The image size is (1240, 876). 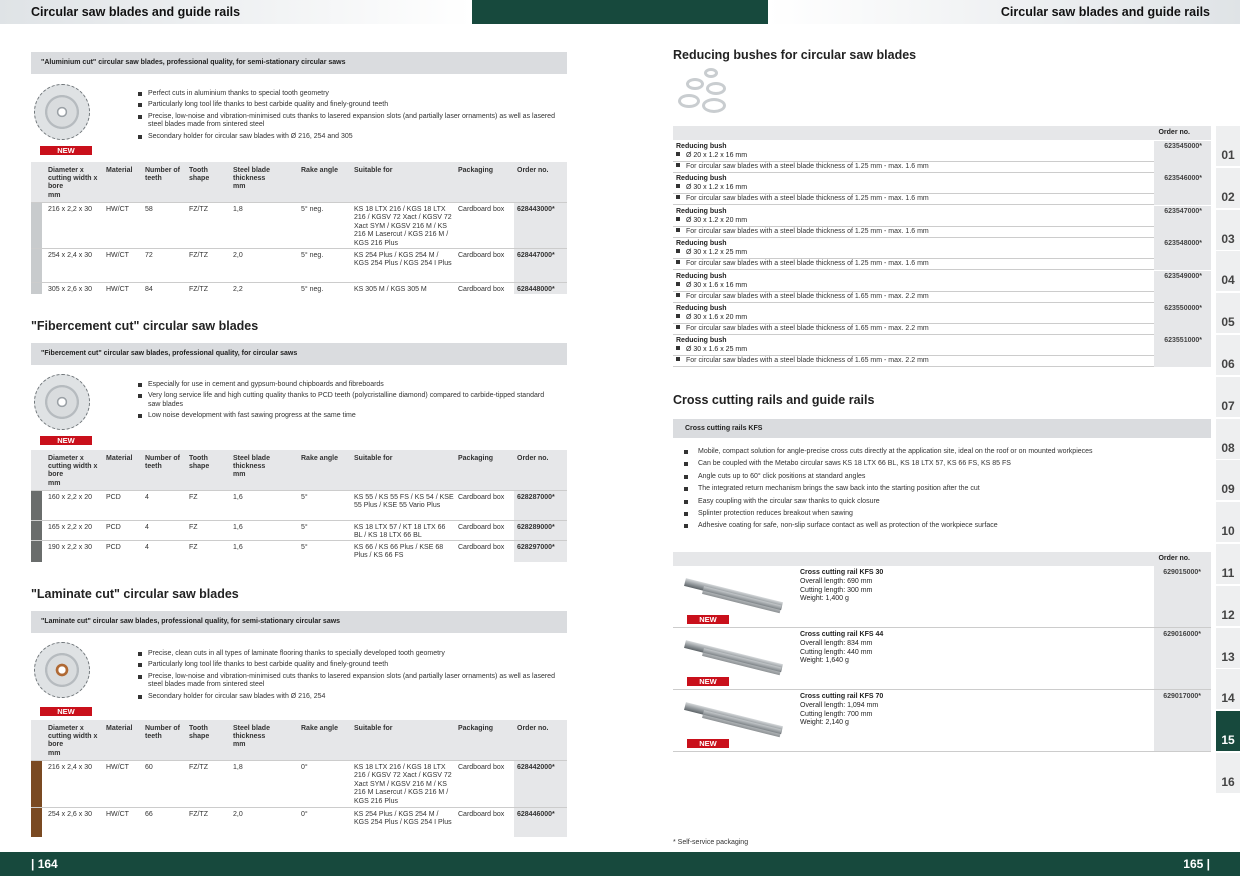 What do you see at coordinates (304, 547) in the screenshot?
I see `cell-rake-angle: 5°` at bounding box center [304, 547].